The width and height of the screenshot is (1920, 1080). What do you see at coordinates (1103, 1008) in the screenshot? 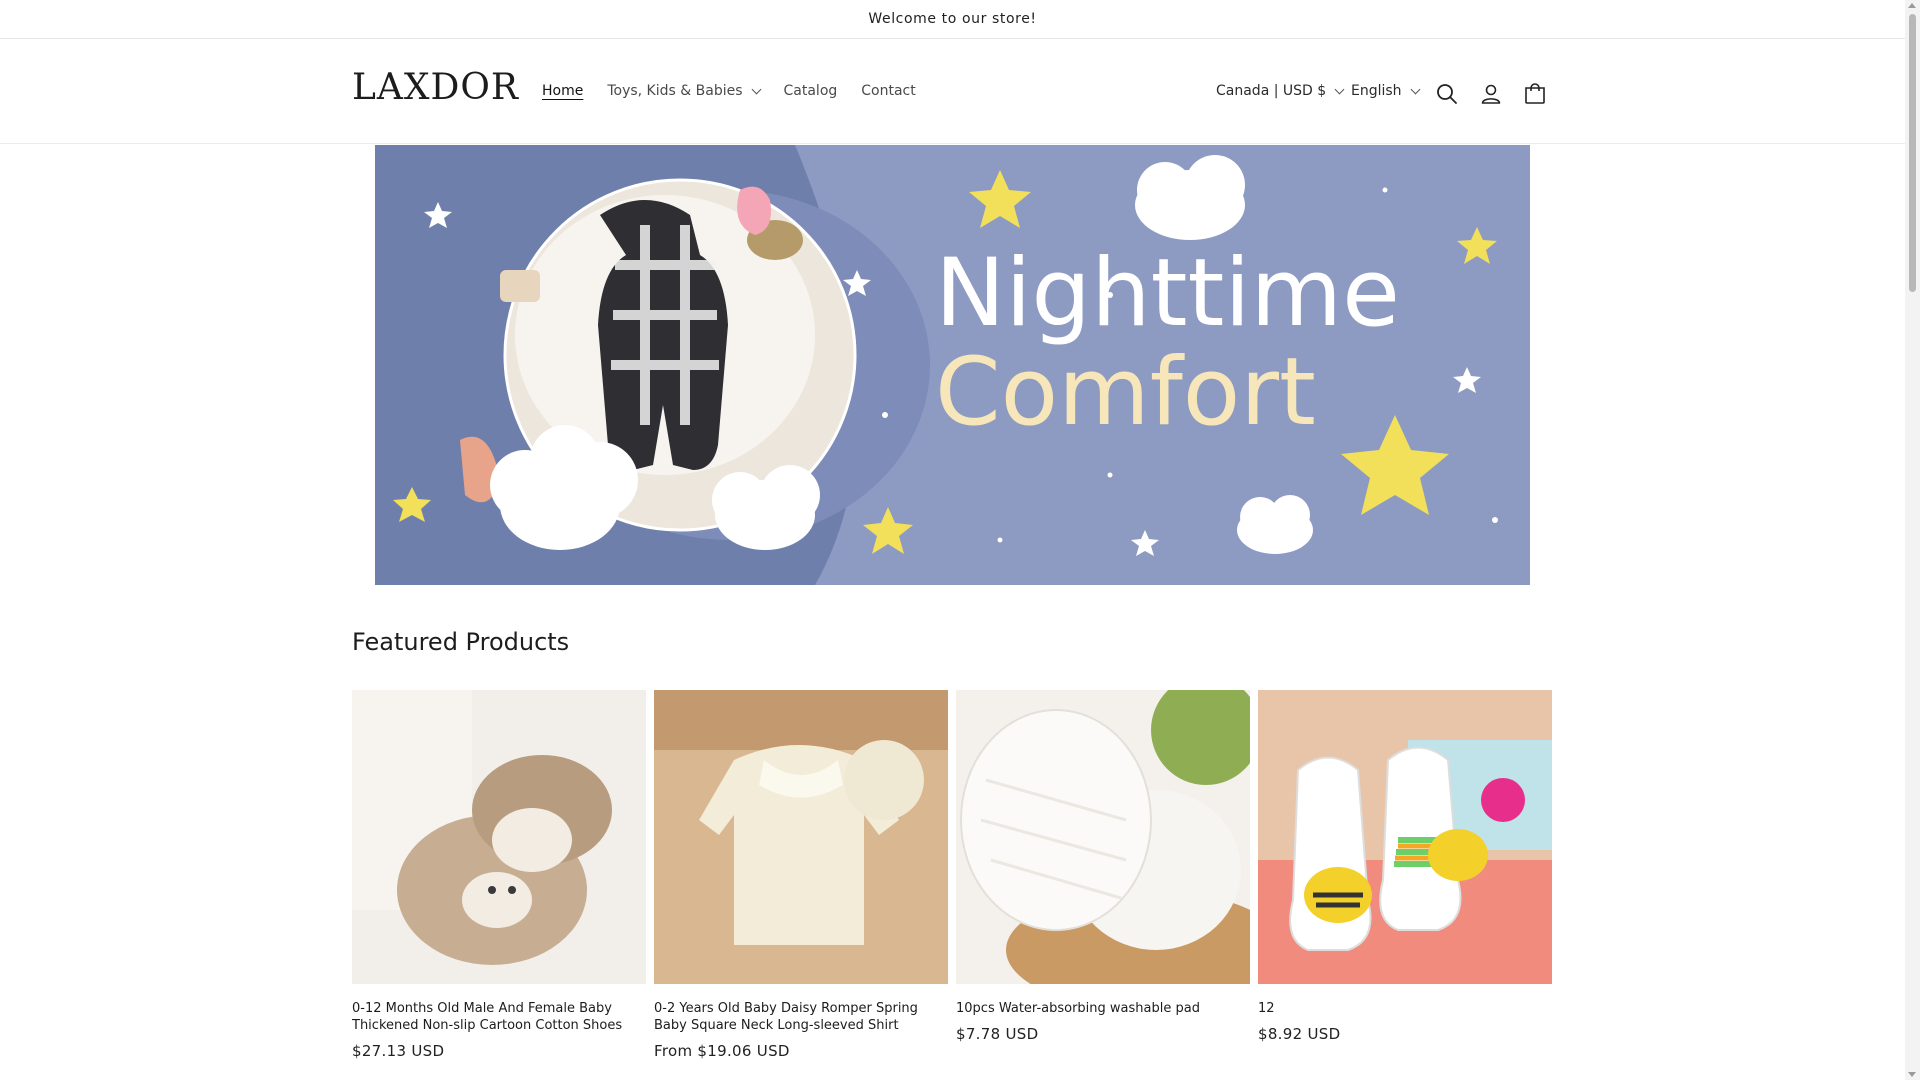
I see `product-title: 10pcs Water-absorbing washable pad` at bounding box center [1103, 1008].